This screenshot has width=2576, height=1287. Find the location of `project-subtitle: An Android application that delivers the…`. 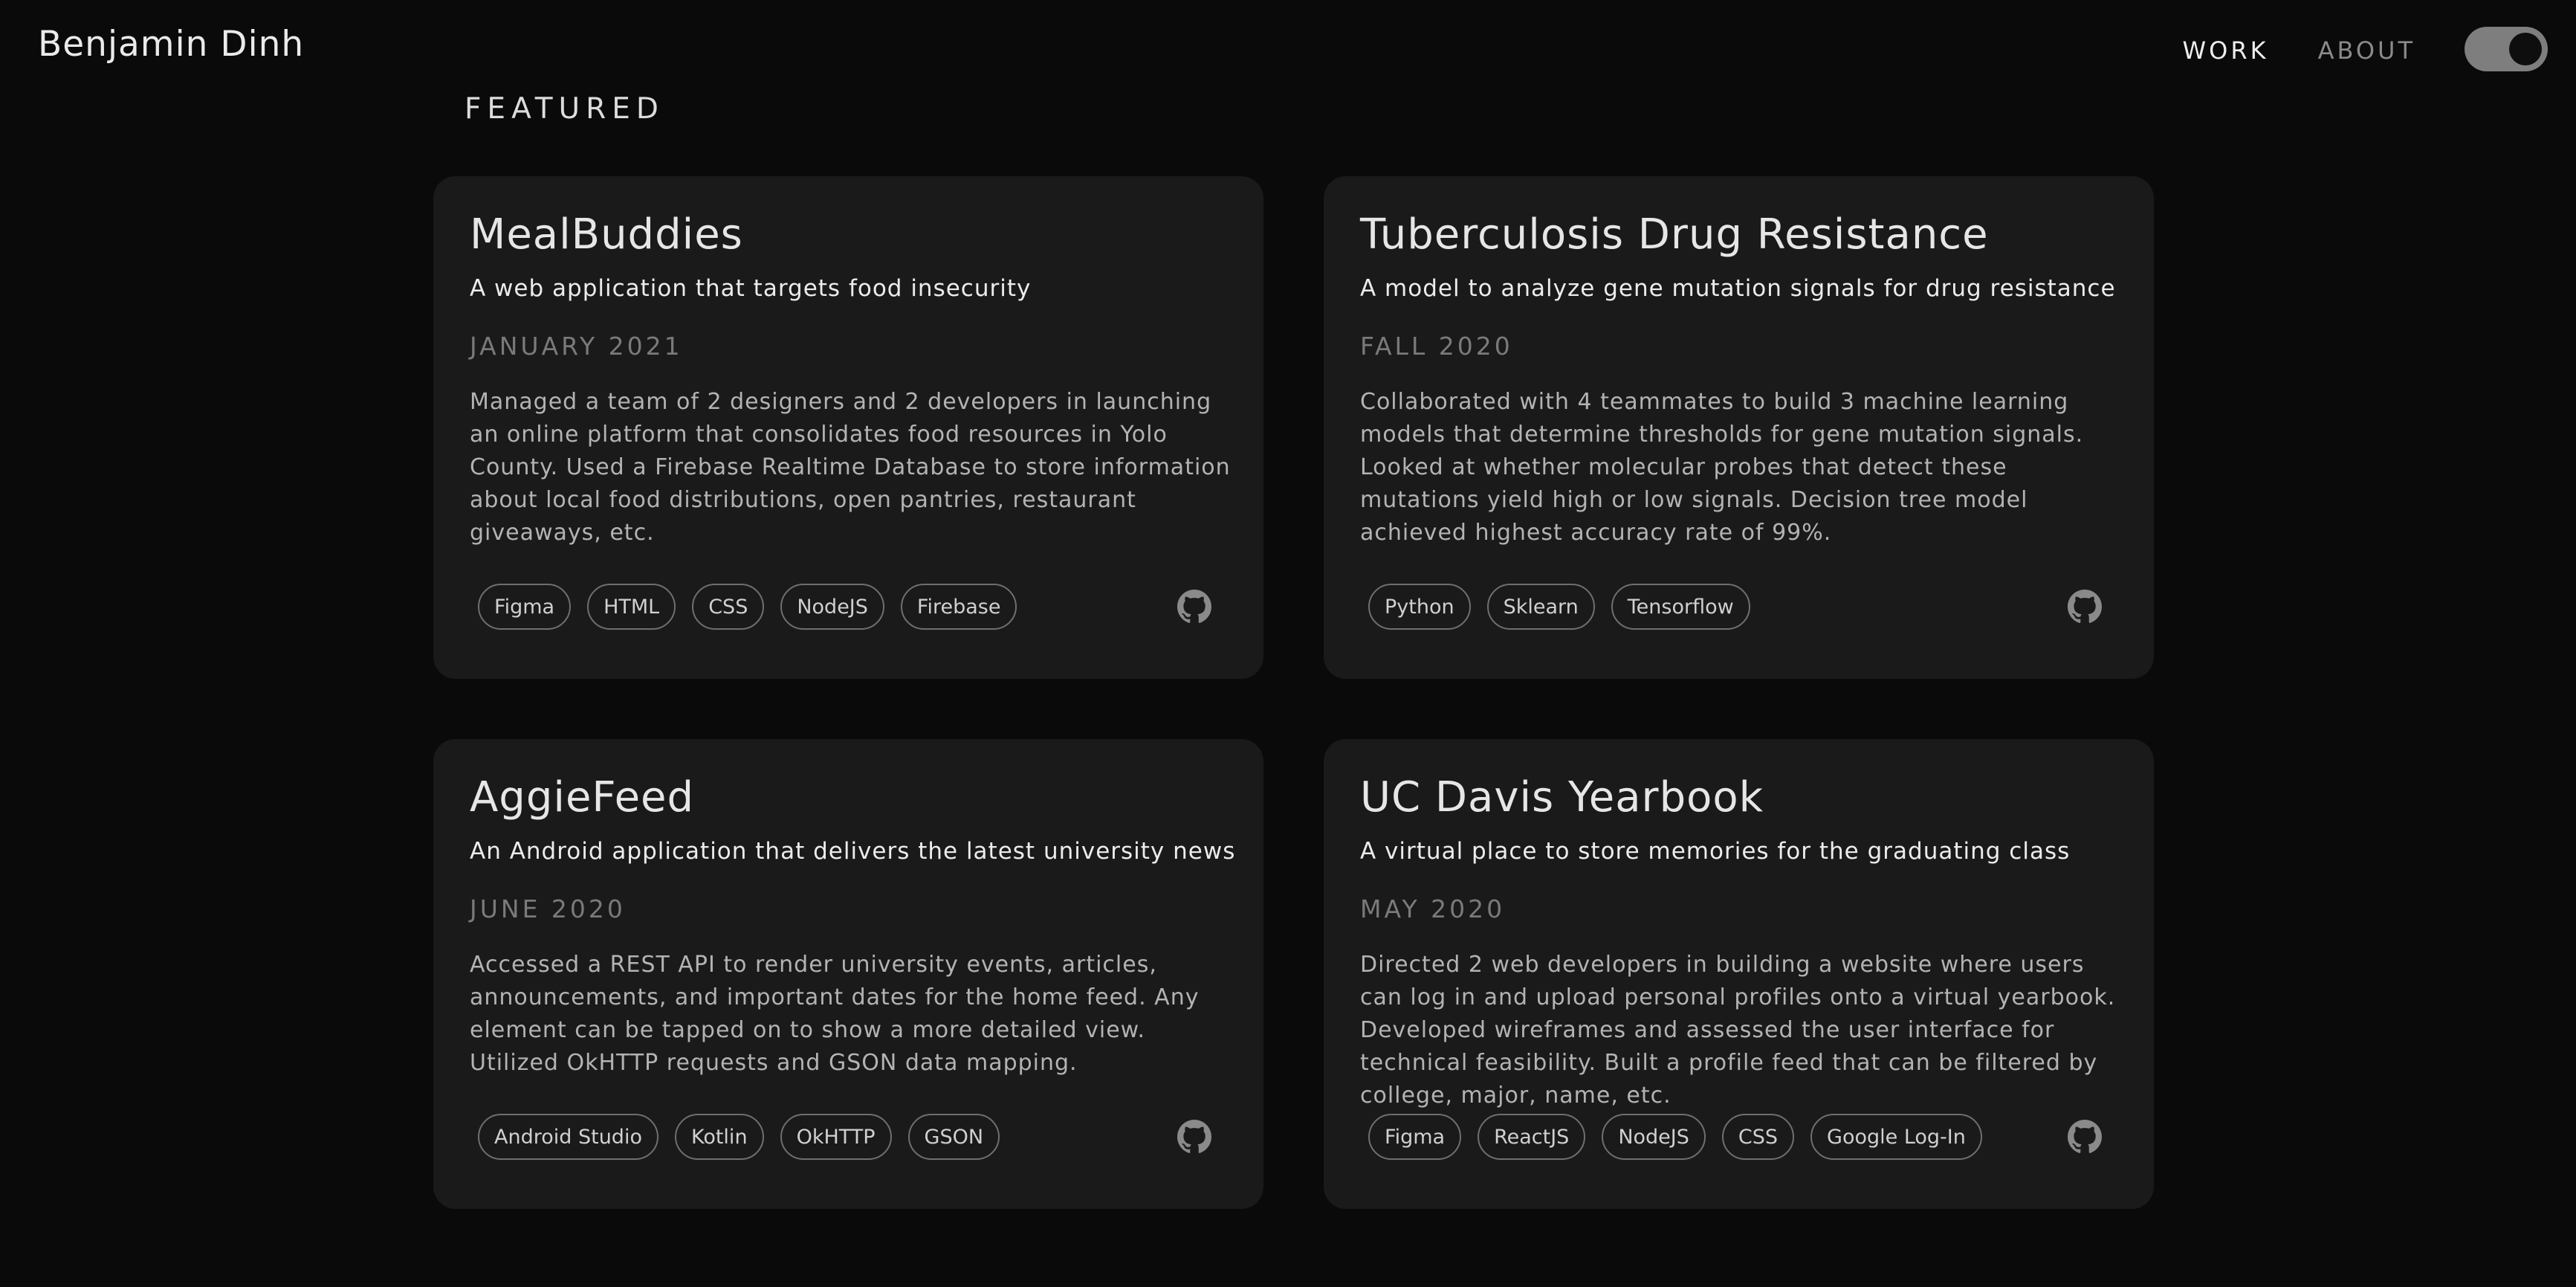

project-subtitle: An Android application that delivers the… is located at coordinates (853, 852).